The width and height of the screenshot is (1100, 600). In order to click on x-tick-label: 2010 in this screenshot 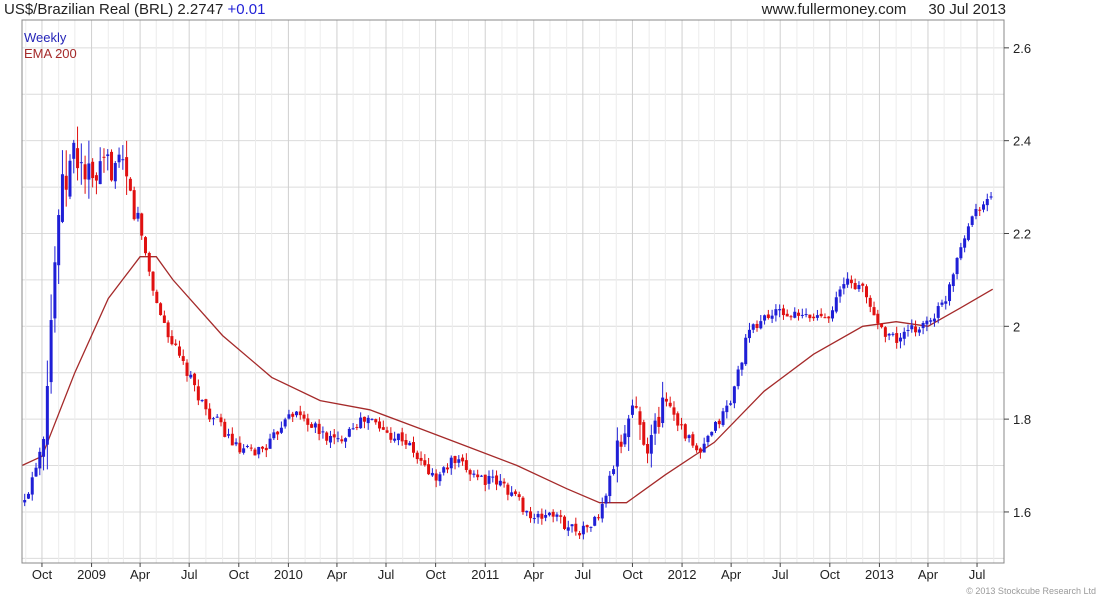, I will do `click(288, 574)`.